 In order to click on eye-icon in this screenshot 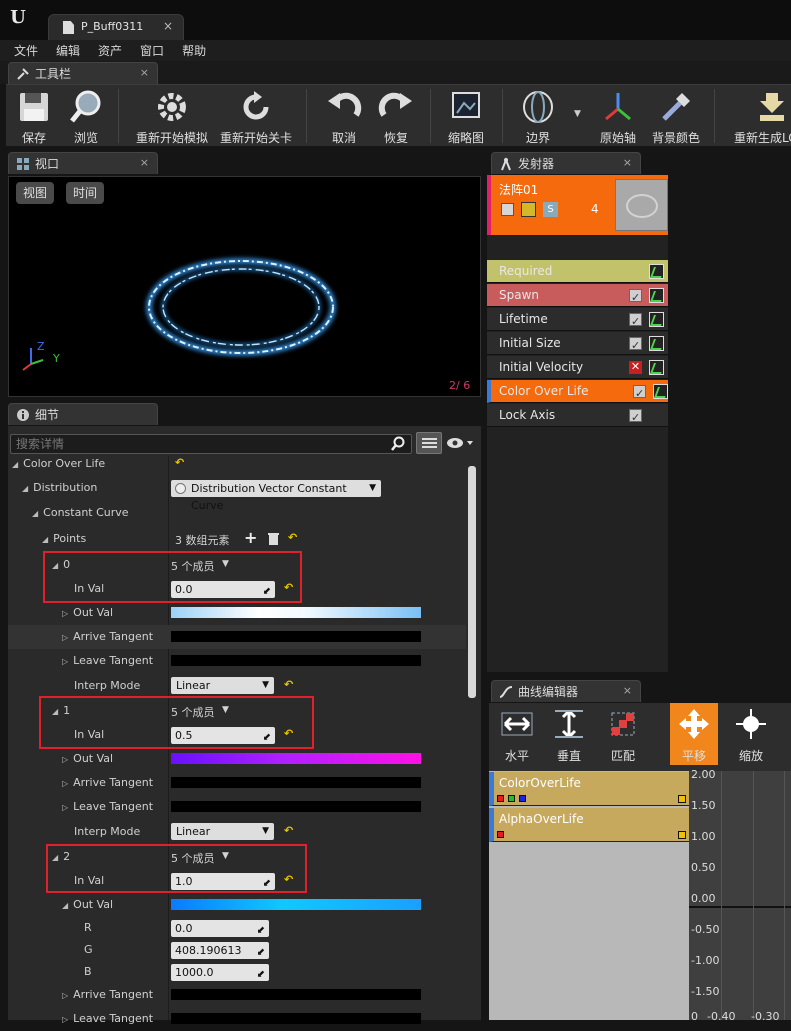, I will do `click(460, 443)`.